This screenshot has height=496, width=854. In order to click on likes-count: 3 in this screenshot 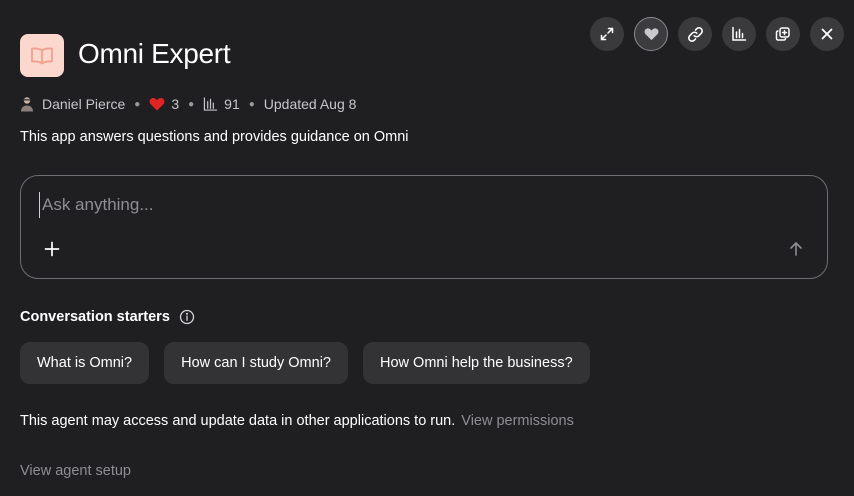, I will do `click(175, 104)`.